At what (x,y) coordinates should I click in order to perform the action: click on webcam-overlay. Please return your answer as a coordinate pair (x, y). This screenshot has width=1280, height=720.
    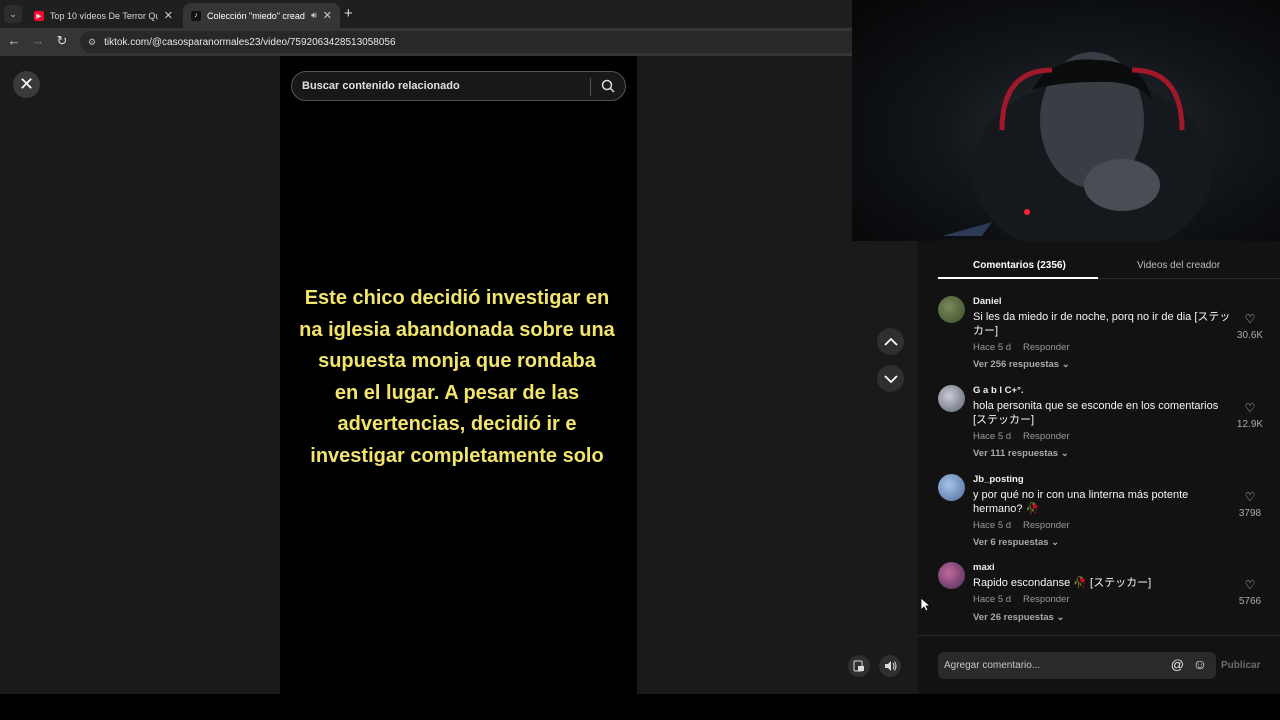
    Looking at the image, I should click on (1066, 120).